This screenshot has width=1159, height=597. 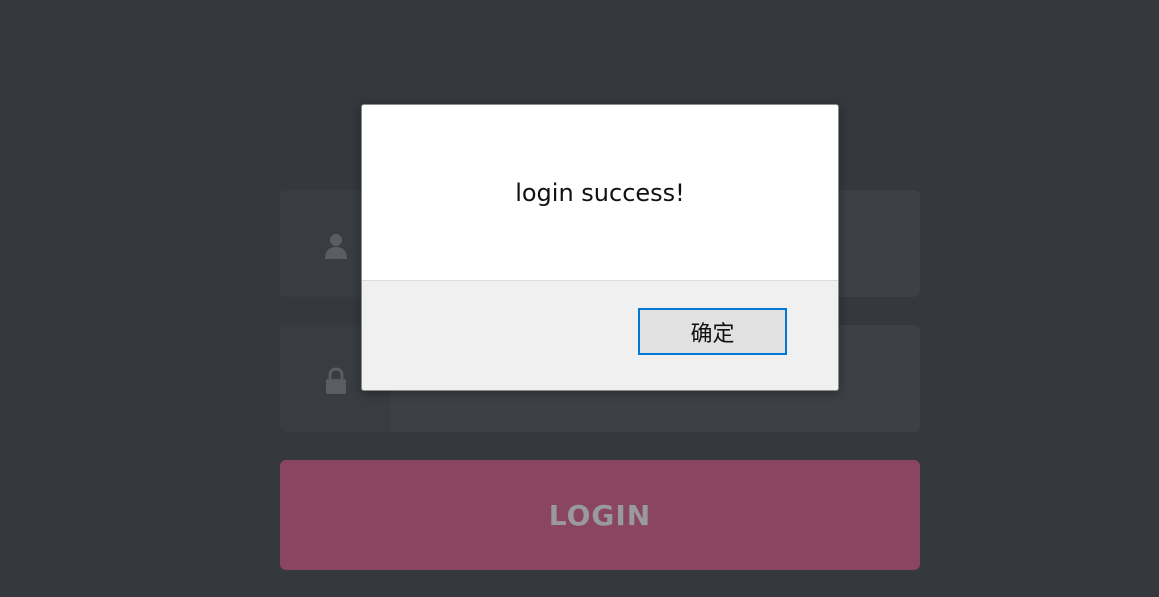 I want to click on user-icon, so click(x=336, y=246).